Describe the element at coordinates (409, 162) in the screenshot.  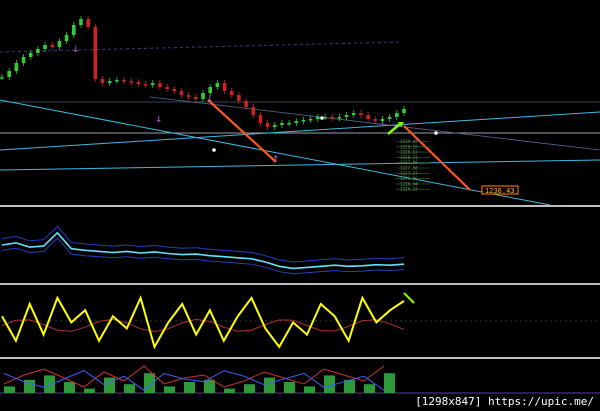
I see `ladder-label: 1227.90` at that location.